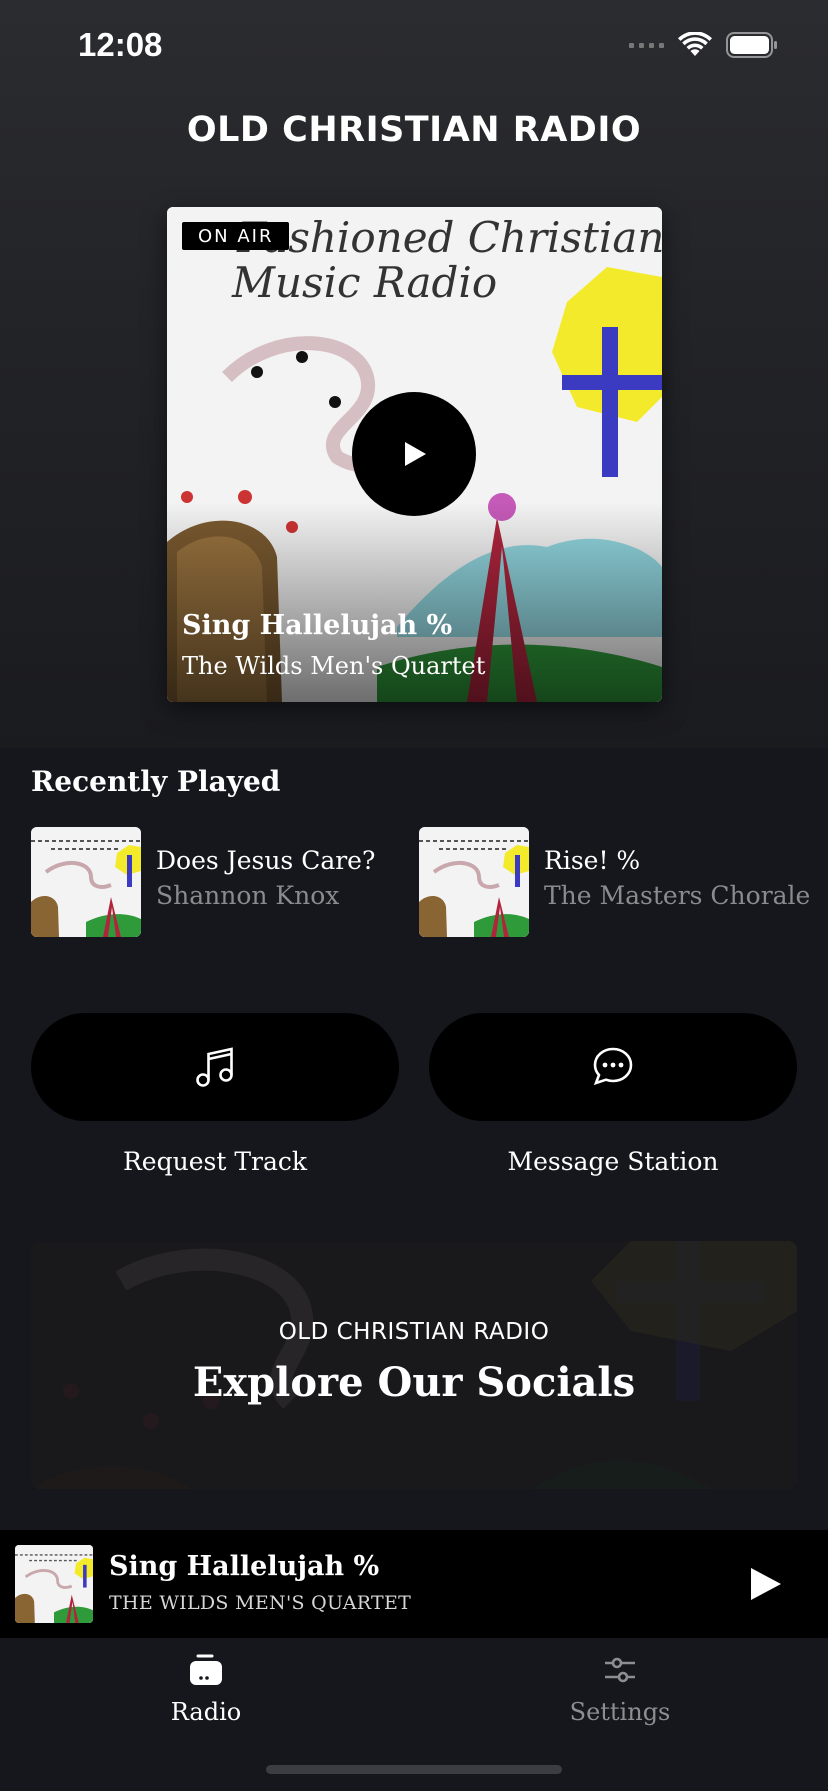 The image size is (828, 1791). I want to click on status-icons, so click(703, 45).